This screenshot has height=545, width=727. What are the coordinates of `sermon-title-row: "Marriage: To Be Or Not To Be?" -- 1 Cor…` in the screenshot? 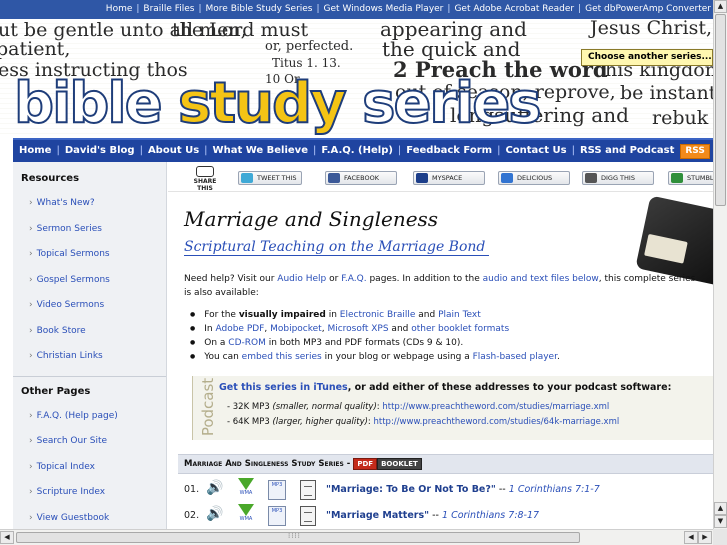 It's located at (463, 489).